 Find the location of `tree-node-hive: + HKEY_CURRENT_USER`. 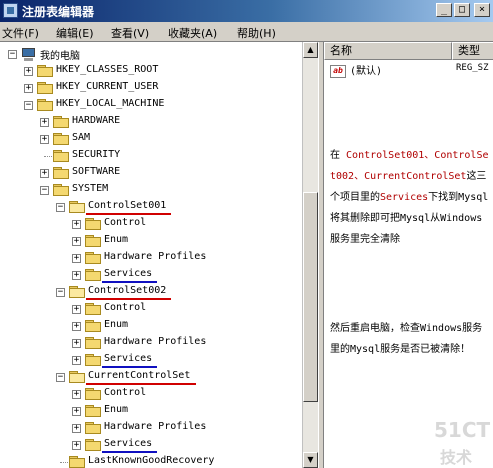

tree-node-hive: + HKEY_CURRENT_USER is located at coordinates (150, 88).